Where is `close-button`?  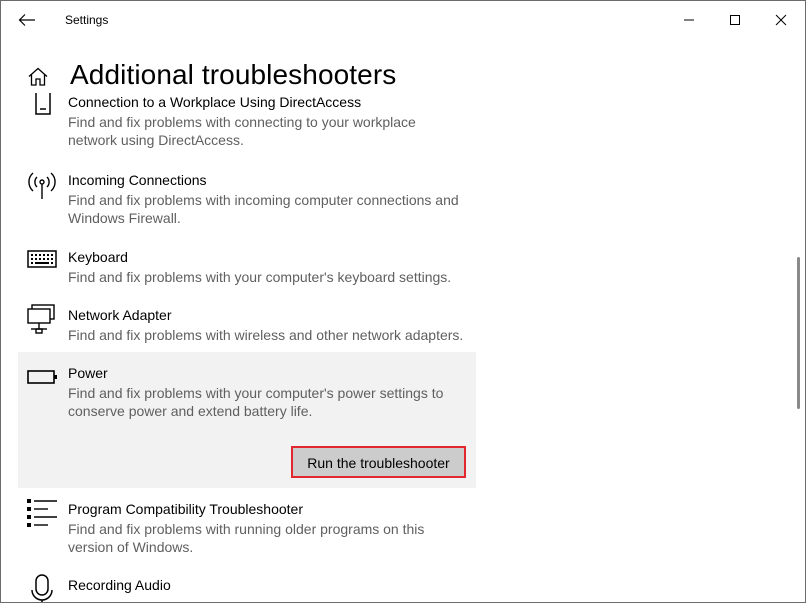
close-button is located at coordinates (781, 20).